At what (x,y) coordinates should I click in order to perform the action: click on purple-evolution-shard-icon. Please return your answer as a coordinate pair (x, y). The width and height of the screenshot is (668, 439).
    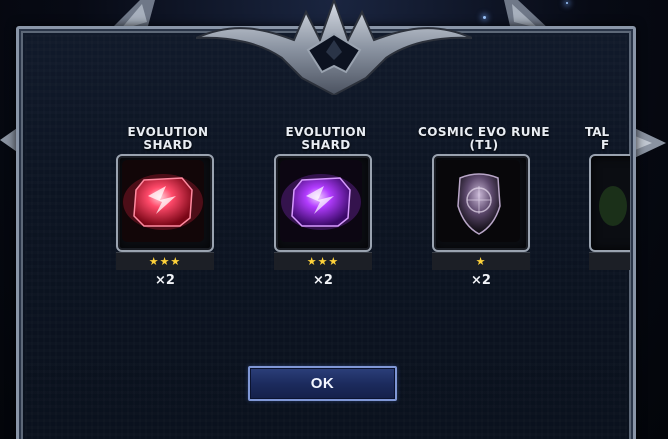
    Looking at the image, I should click on (321, 201).